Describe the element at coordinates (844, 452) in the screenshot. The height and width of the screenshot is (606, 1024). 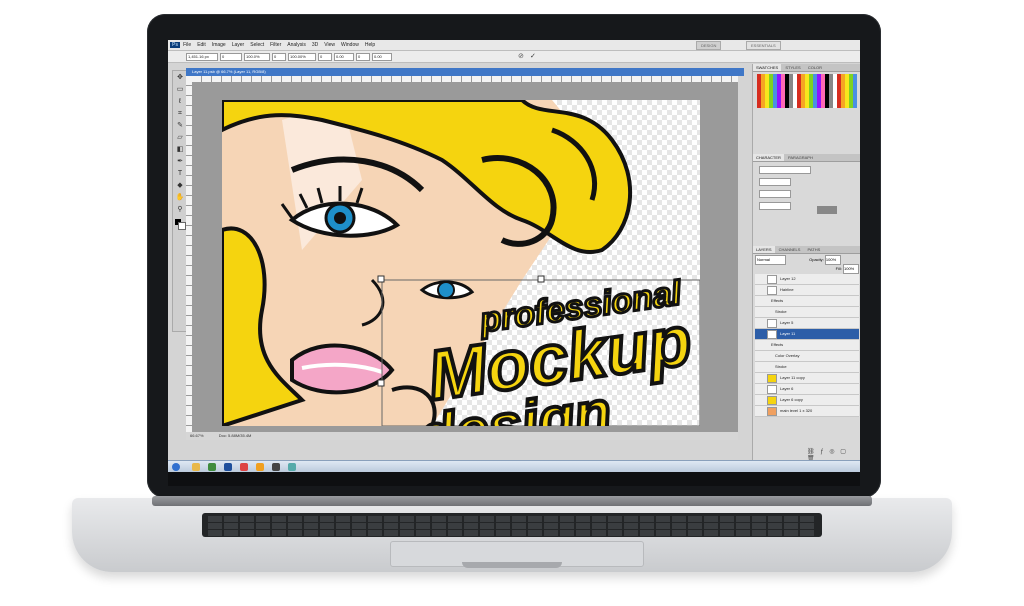
I see `new-layer-icon: ▢` at that location.